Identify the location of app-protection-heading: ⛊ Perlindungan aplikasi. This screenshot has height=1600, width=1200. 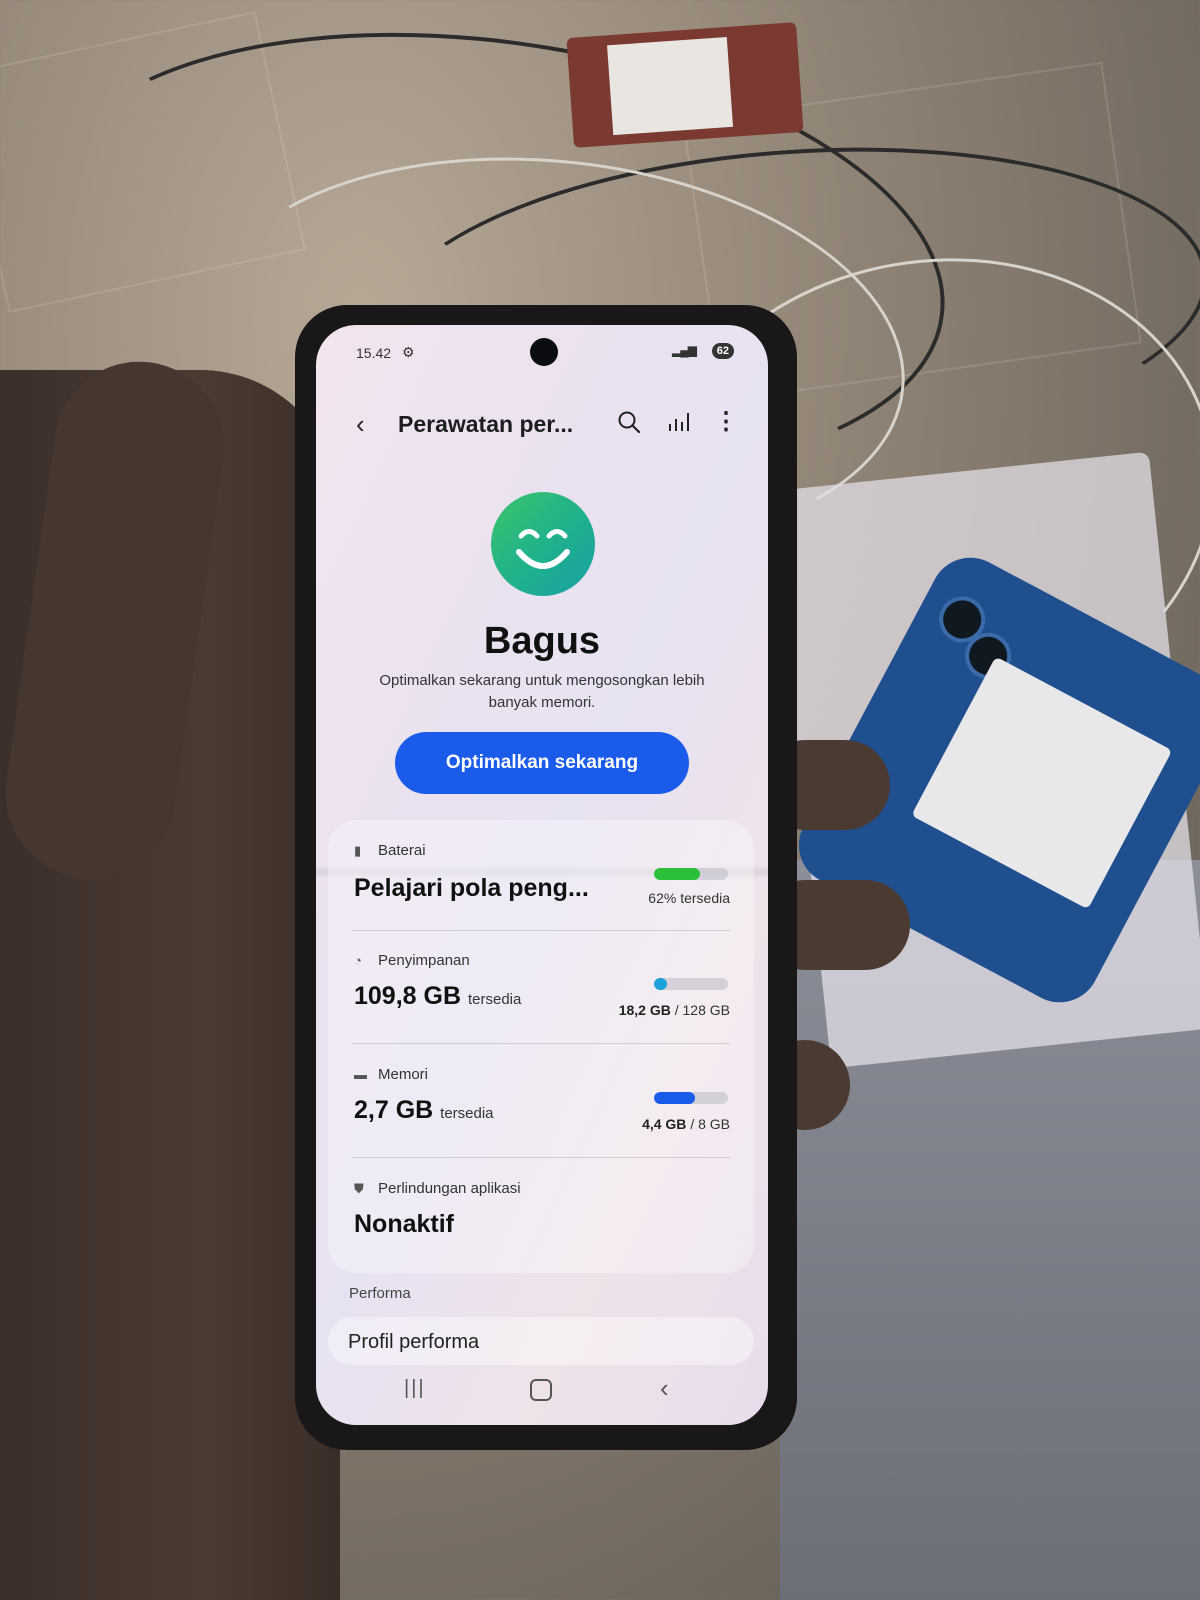
(437, 1188).